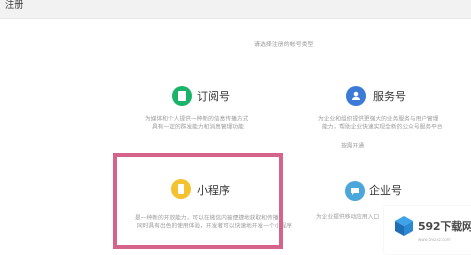 This screenshot has width=471, height=255. I want to click on chat-icon, so click(355, 191).